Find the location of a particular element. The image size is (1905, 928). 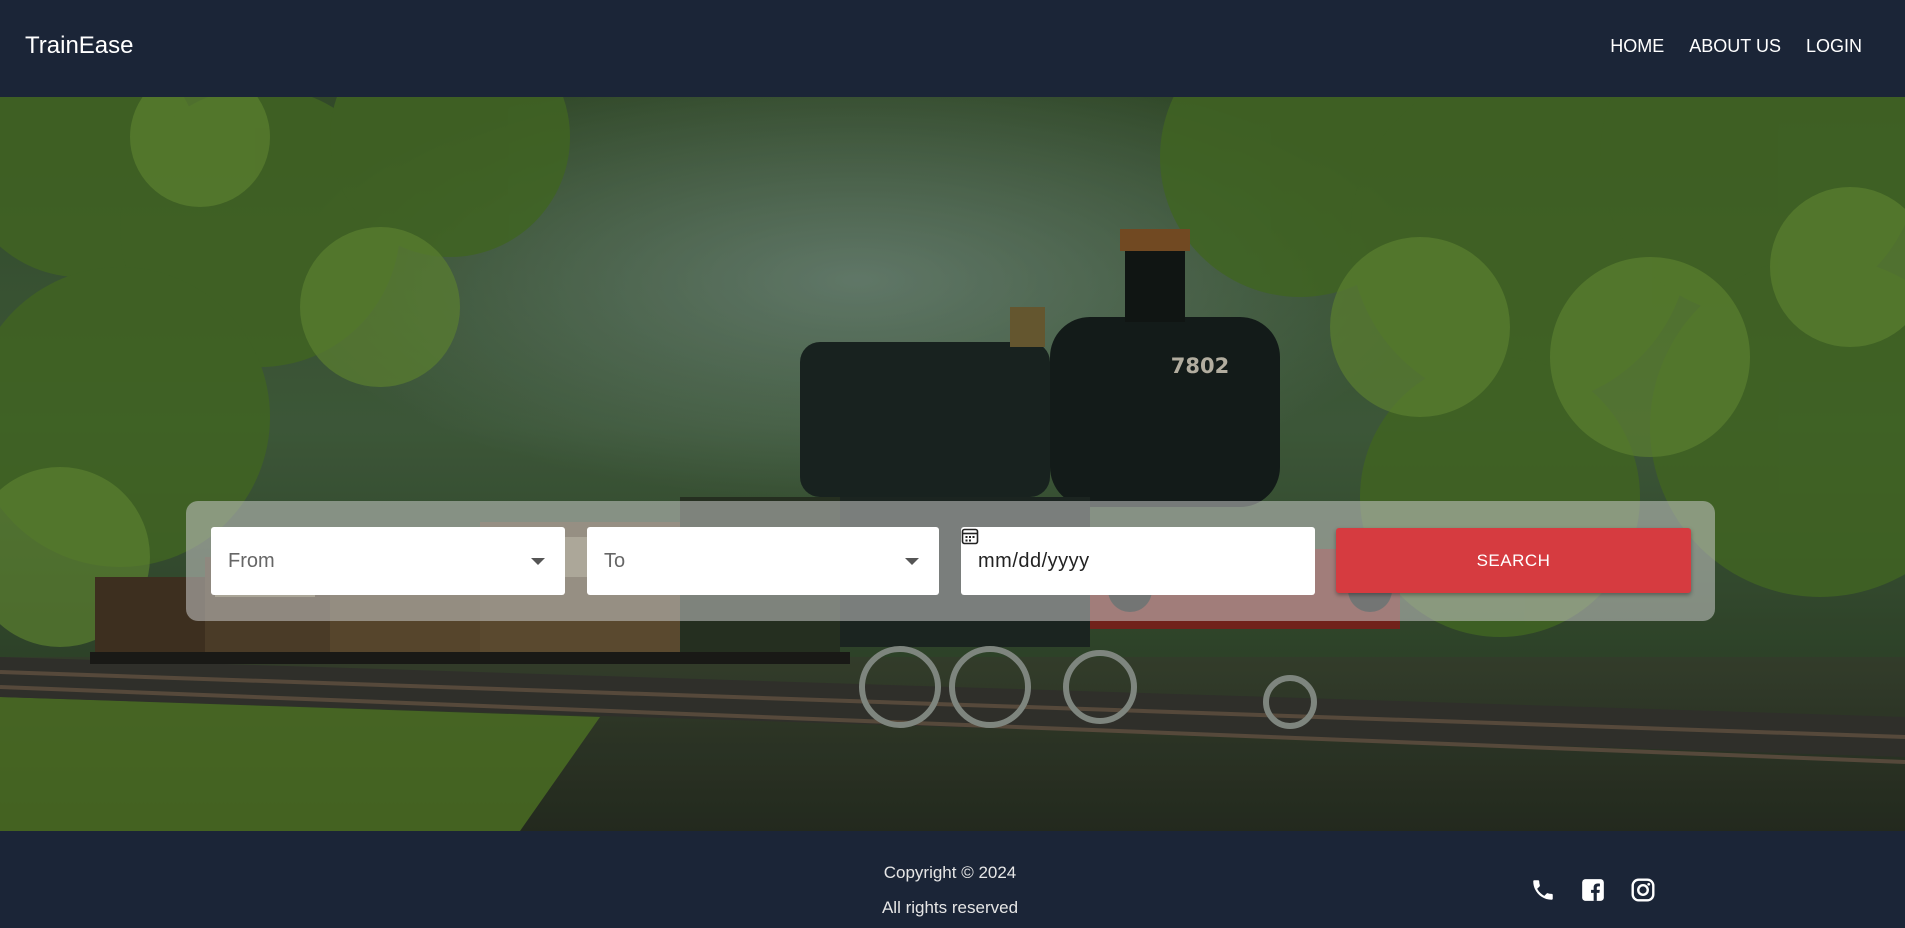

nav-about-link: ABOUT US is located at coordinates (1735, 46).